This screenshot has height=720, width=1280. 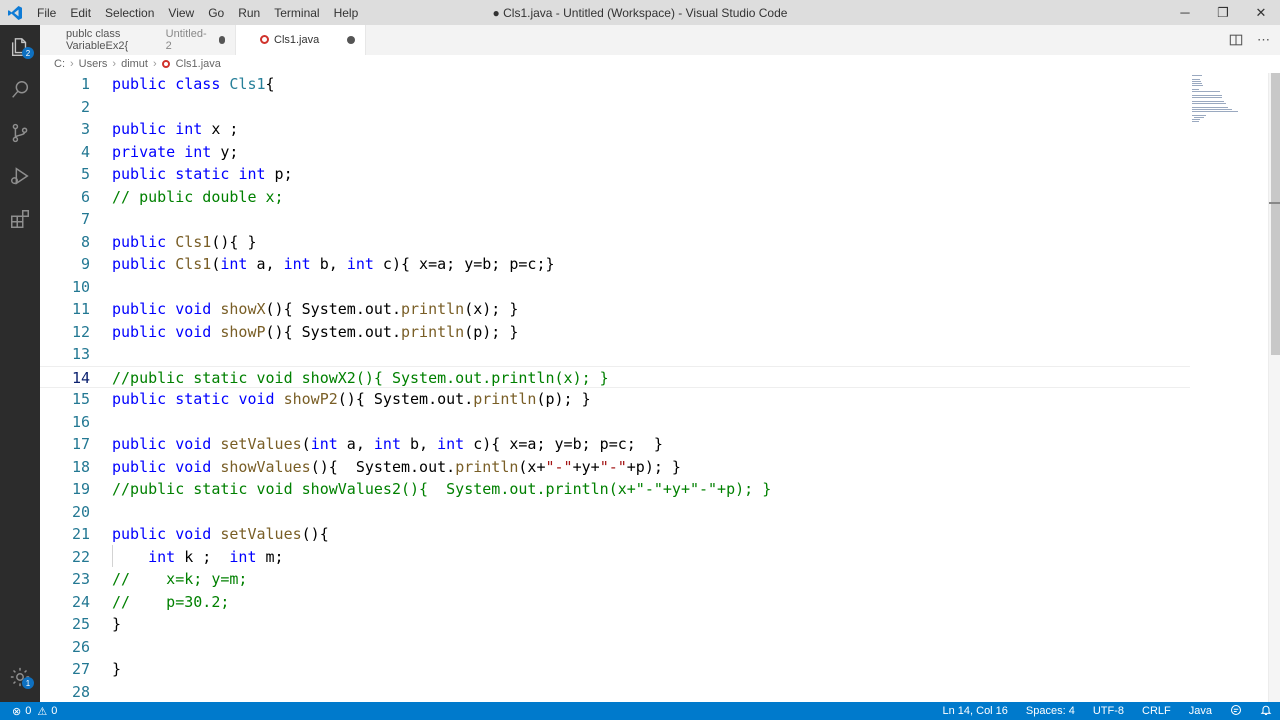 I want to click on code-line: 27}, so click(x=615, y=669).